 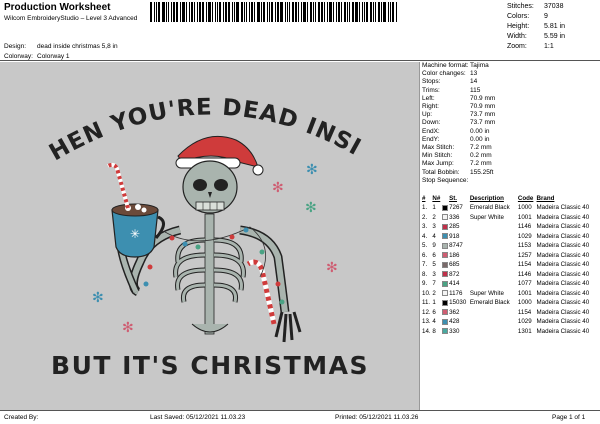 What do you see at coordinates (480, 139) in the screenshot?
I see `machine-value: 0.00 in` at bounding box center [480, 139].